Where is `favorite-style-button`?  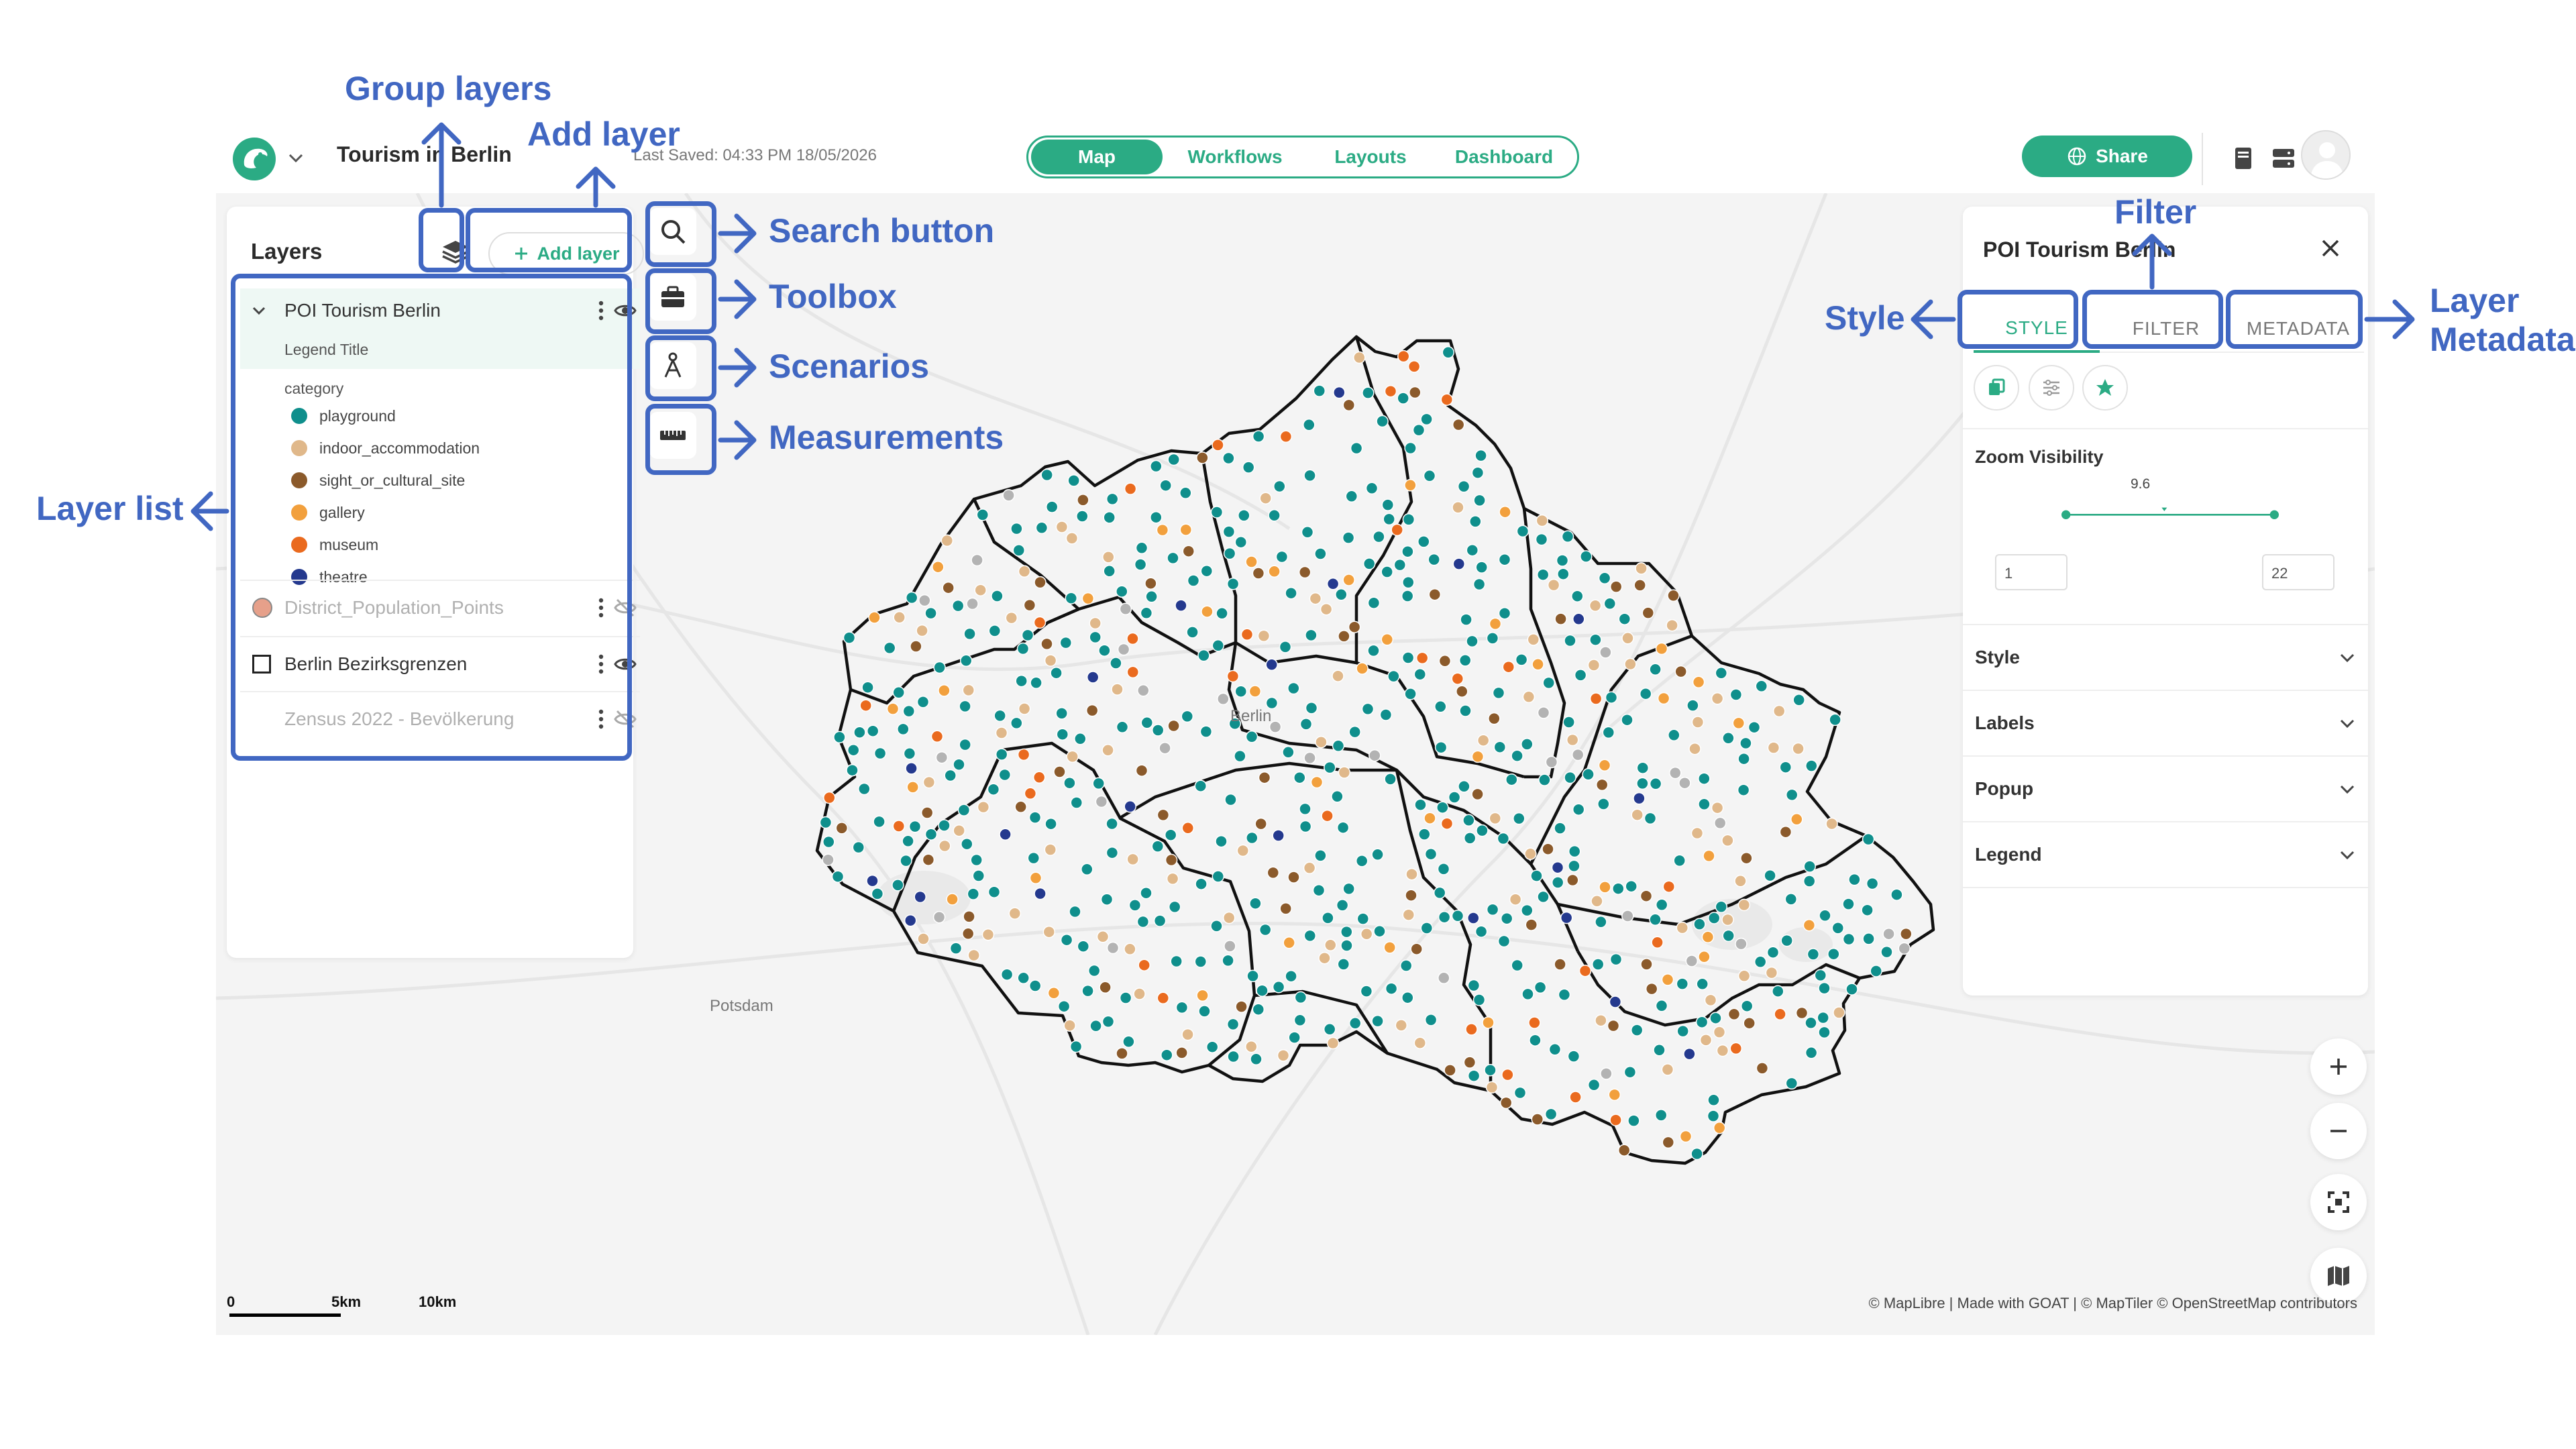 favorite-style-button is located at coordinates (2105, 388).